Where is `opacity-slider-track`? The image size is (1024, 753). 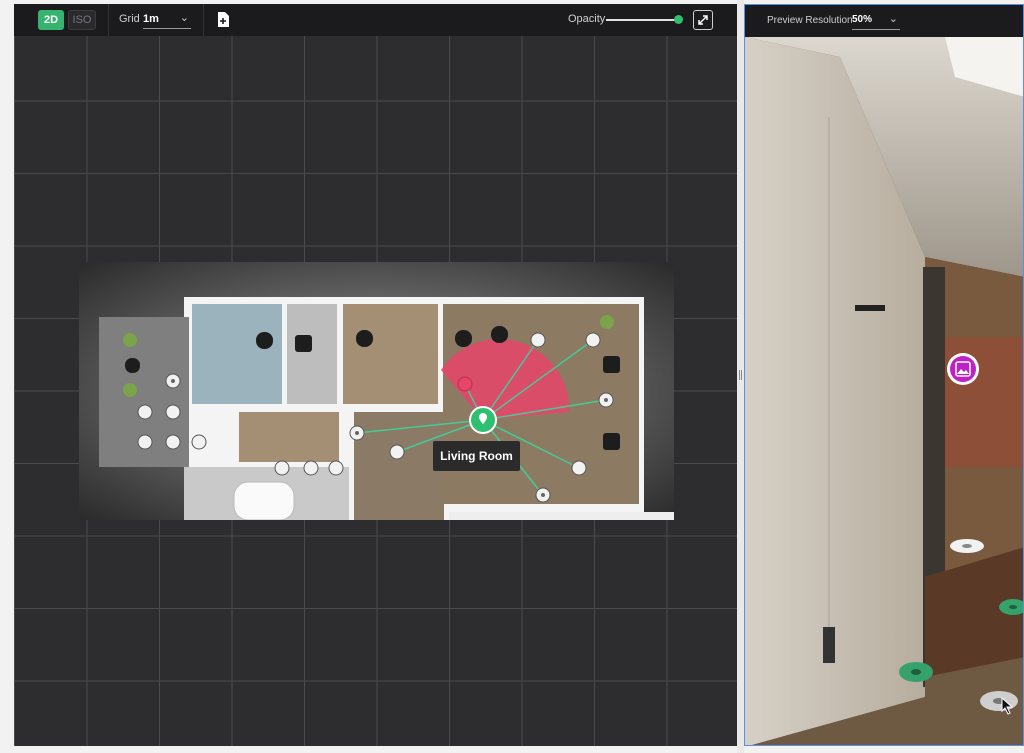
opacity-slider-track is located at coordinates (642, 20).